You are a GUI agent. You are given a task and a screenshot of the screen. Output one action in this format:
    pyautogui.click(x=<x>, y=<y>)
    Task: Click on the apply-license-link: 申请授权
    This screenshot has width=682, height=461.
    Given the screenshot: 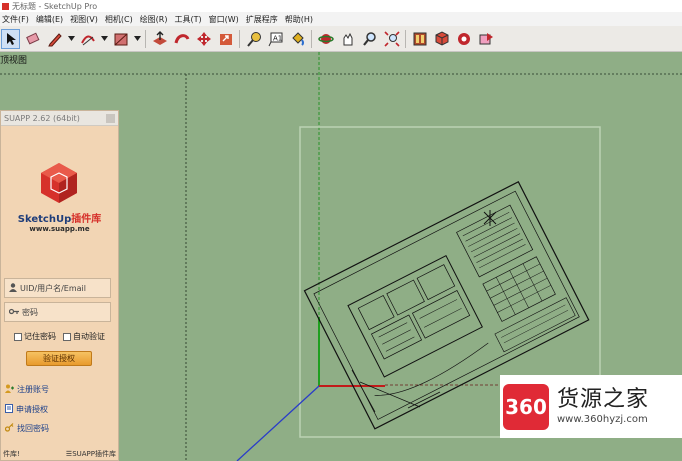 What is the action you would take?
    pyautogui.click(x=26, y=409)
    